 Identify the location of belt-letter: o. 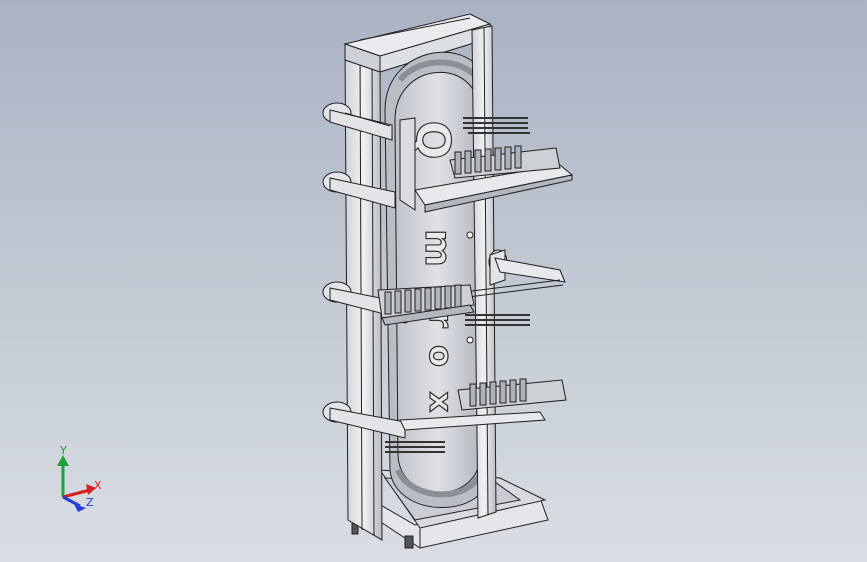
(441, 356).